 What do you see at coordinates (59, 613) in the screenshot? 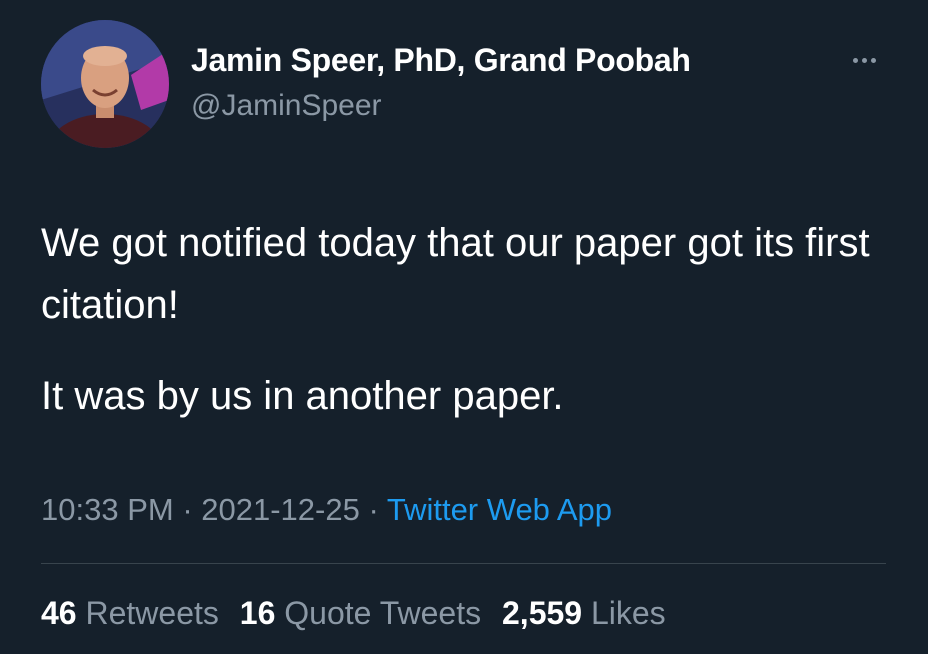
I see `retweets-count: 46` at bounding box center [59, 613].